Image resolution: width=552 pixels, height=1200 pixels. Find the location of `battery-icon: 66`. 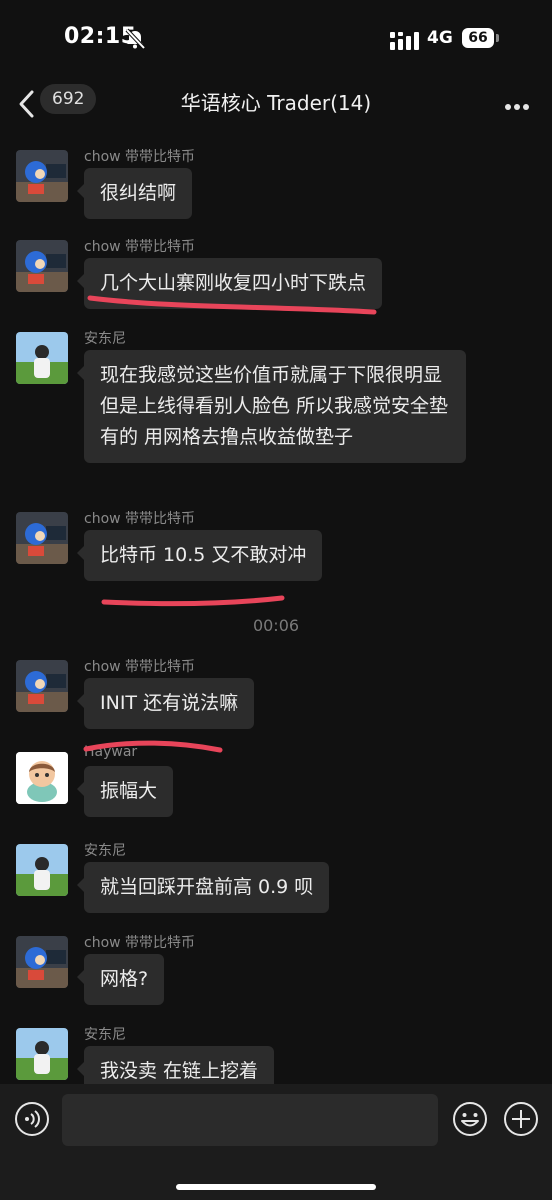

battery-icon: 66 is located at coordinates (478, 38).